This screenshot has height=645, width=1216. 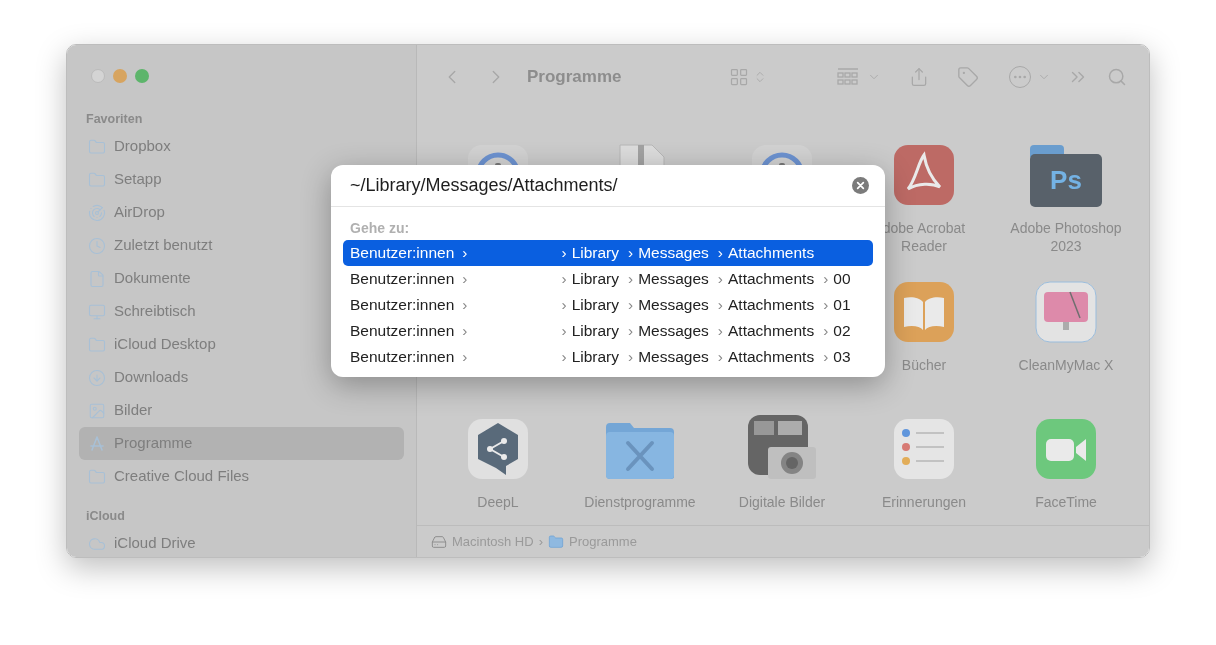 What do you see at coordinates (848, 76) in the screenshot?
I see `group-icon` at bounding box center [848, 76].